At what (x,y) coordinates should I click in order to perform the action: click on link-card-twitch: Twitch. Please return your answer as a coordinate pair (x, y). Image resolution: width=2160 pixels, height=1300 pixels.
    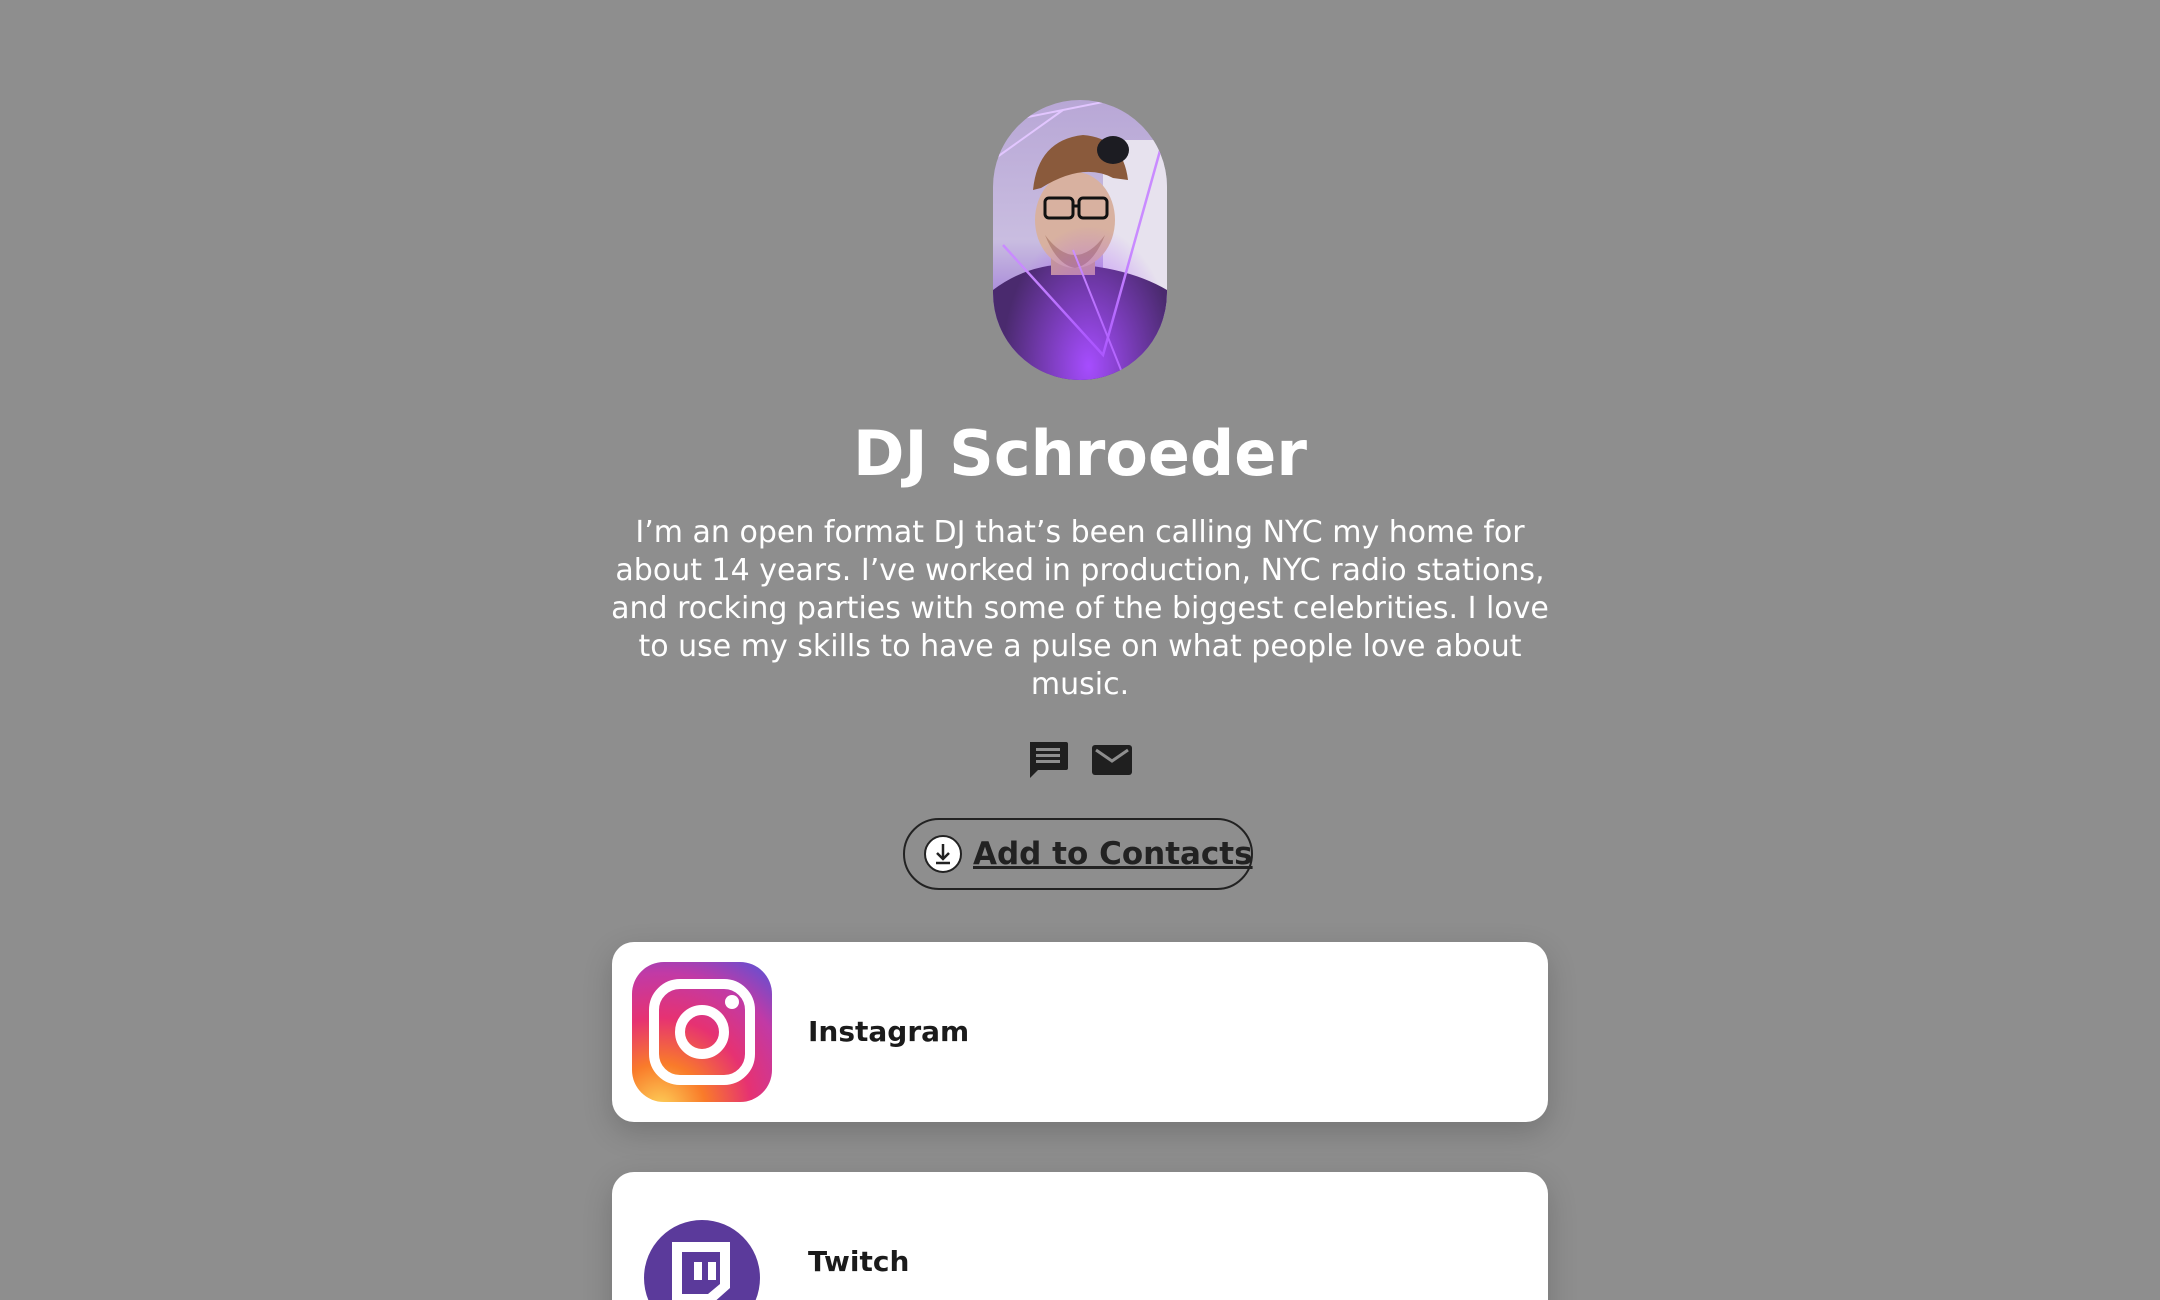
    Looking at the image, I should click on (1080, 1236).